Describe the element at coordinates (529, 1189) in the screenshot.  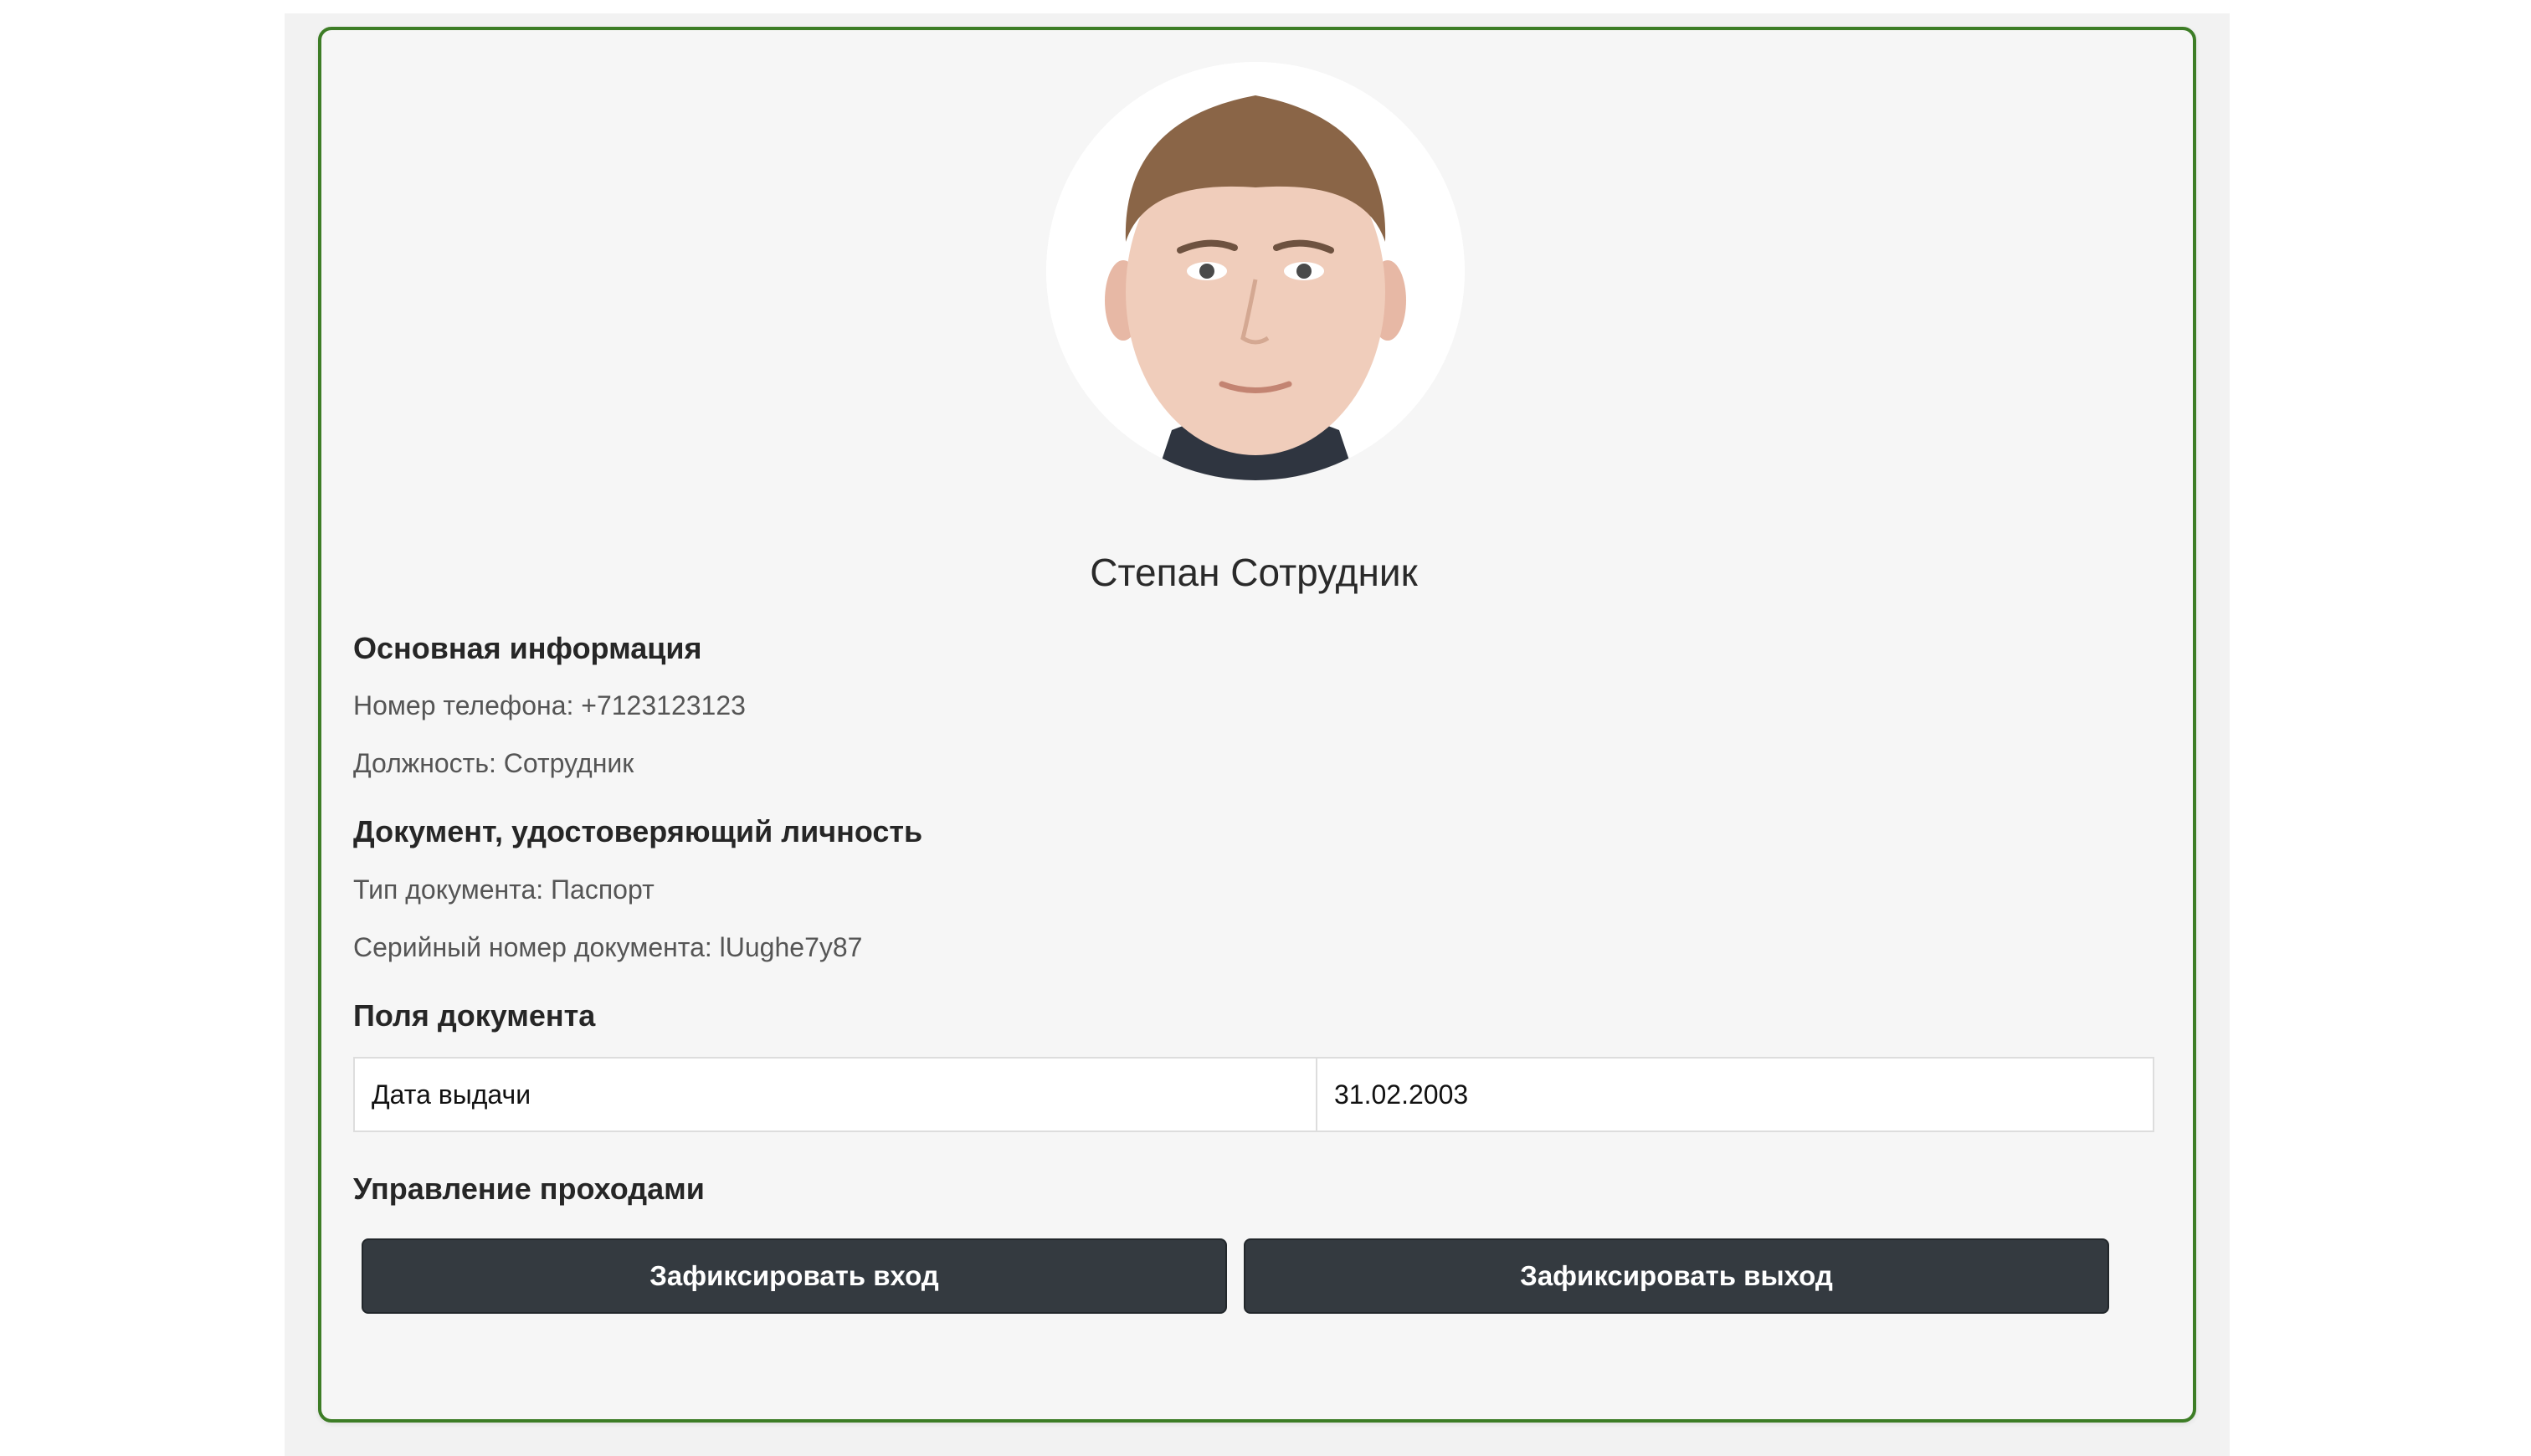
I see `section-title-access-control: Управление проходами` at that location.